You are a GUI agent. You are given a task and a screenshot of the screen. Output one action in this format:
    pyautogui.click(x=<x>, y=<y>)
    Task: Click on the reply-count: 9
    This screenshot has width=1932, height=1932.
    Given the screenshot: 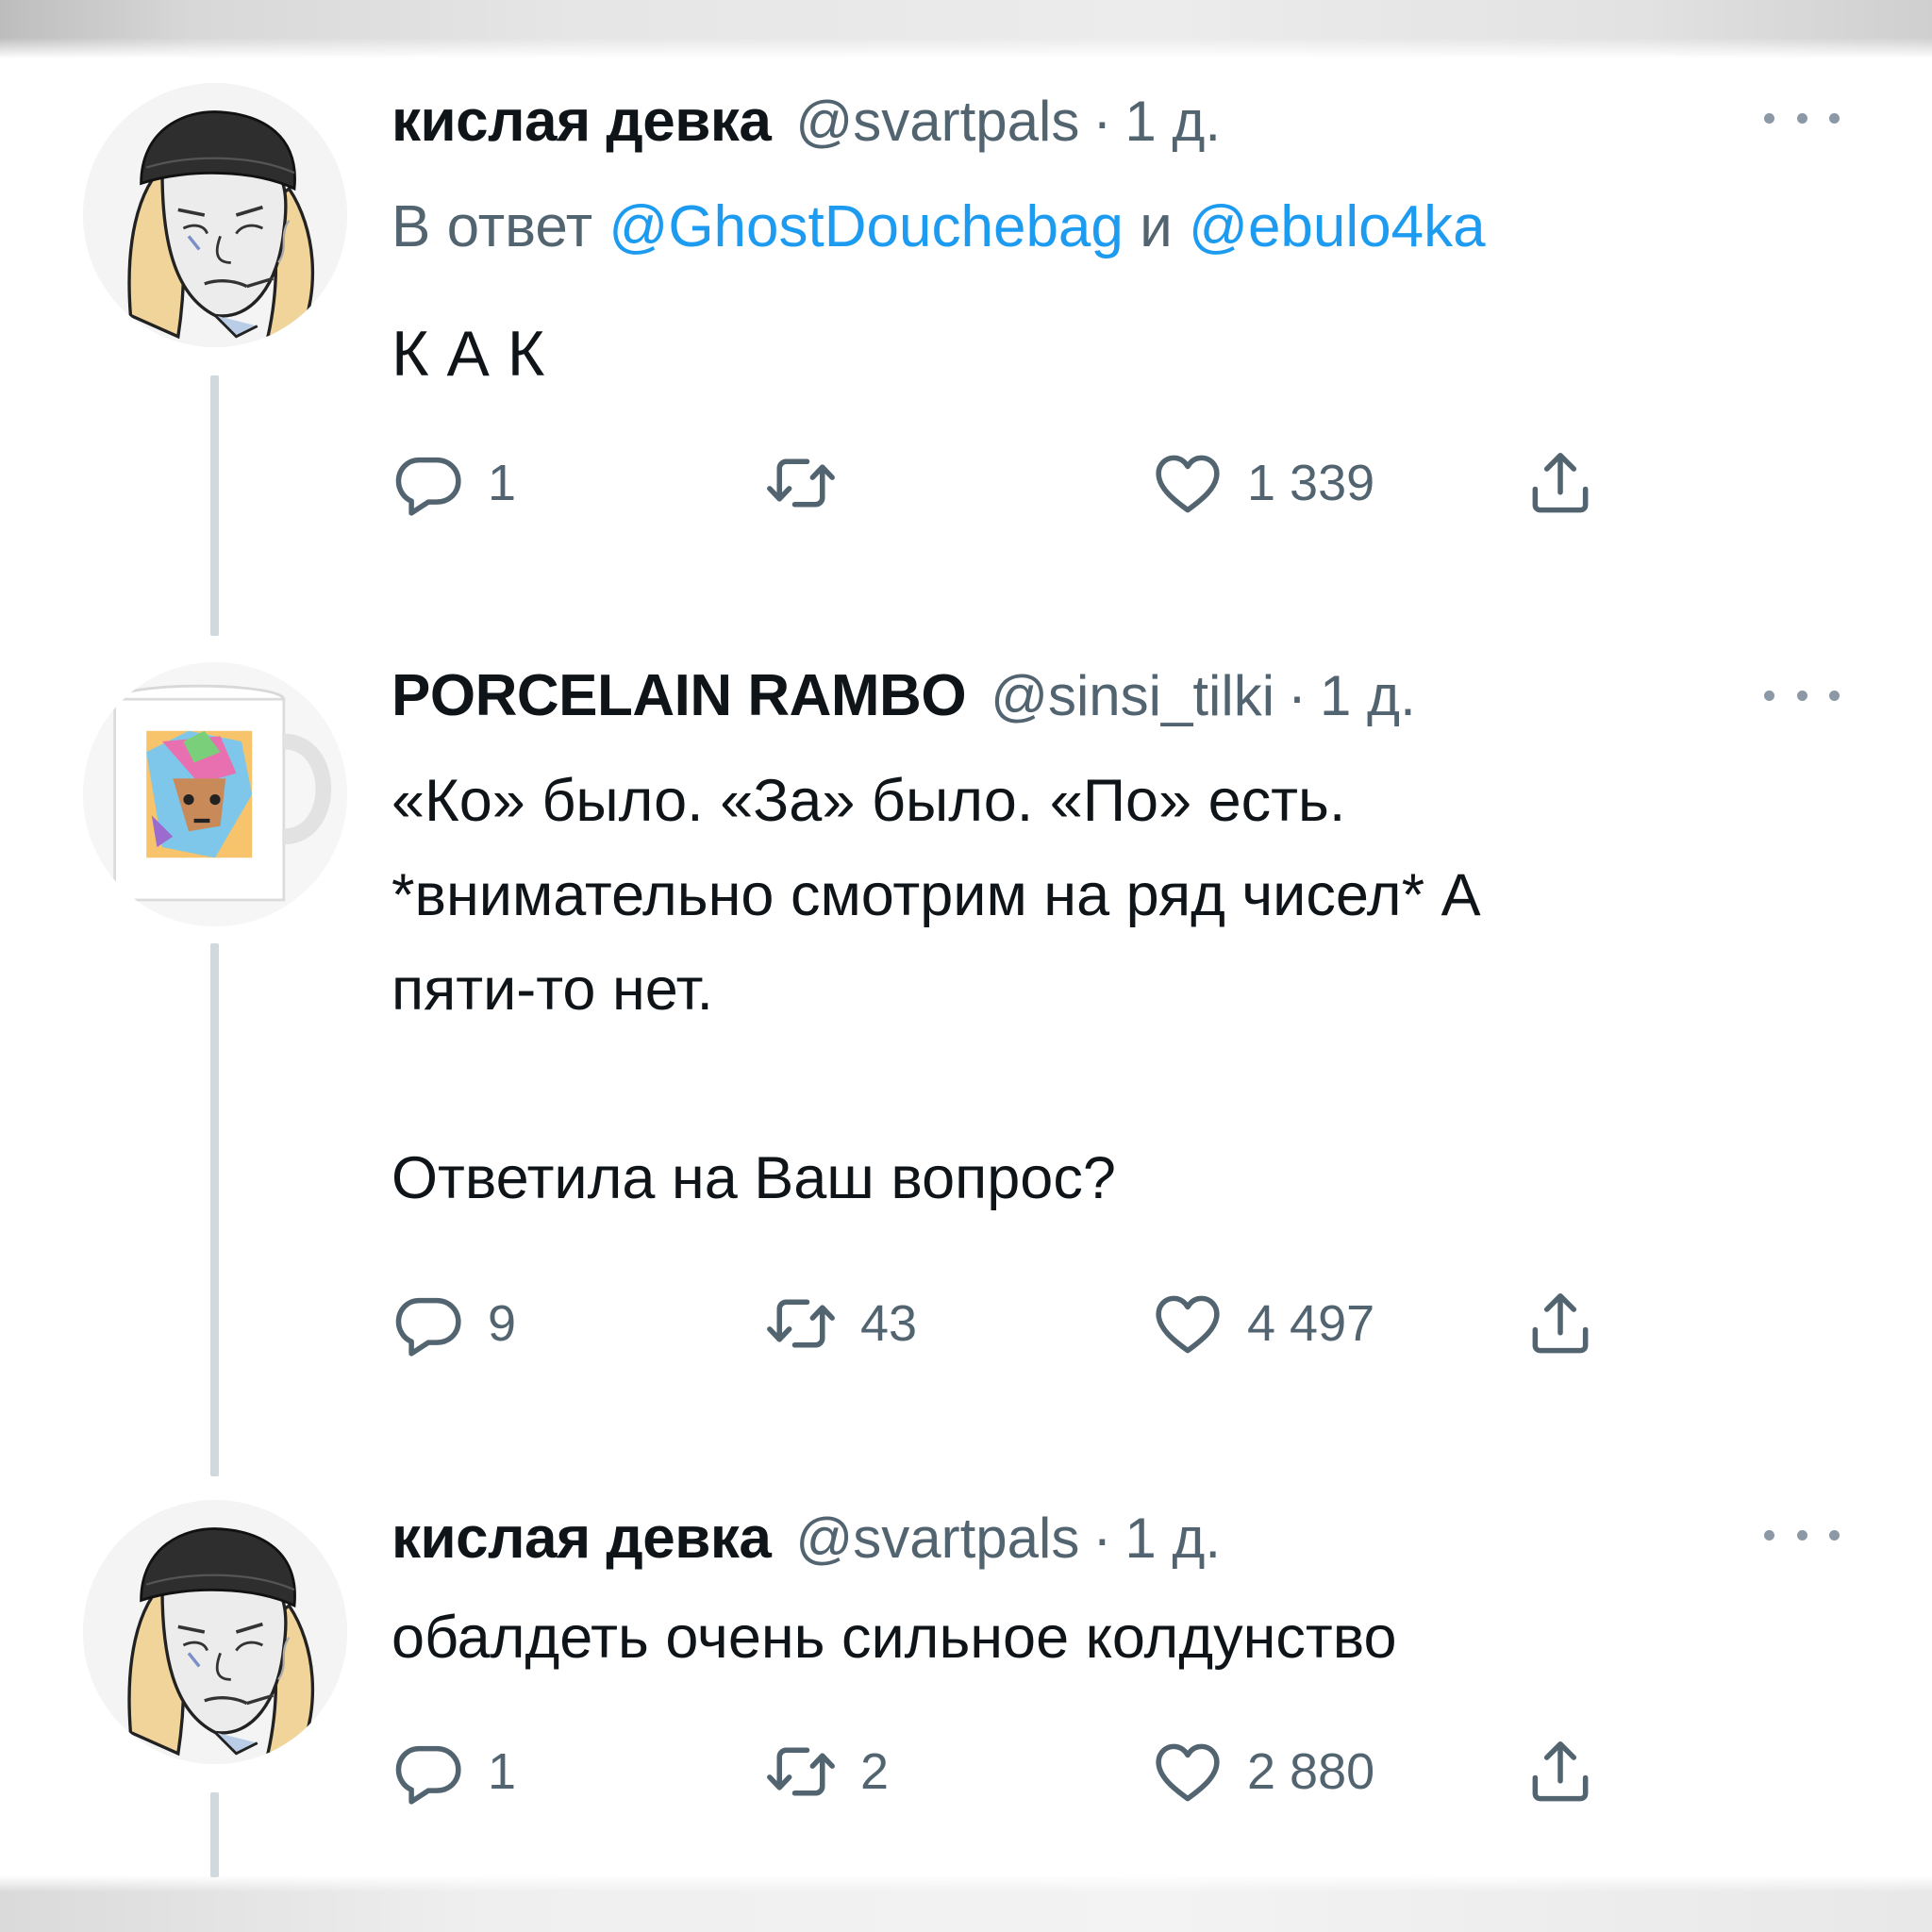 What is the action you would take?
    pyautogui.click(x=502, y=1324)
    